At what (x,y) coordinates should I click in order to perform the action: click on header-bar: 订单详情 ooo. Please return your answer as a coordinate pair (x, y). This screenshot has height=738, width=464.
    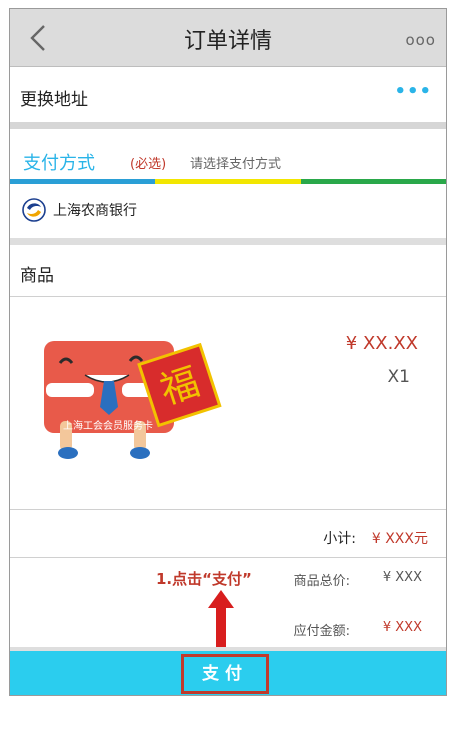
    Looking at the image, I should click on (228, 38).